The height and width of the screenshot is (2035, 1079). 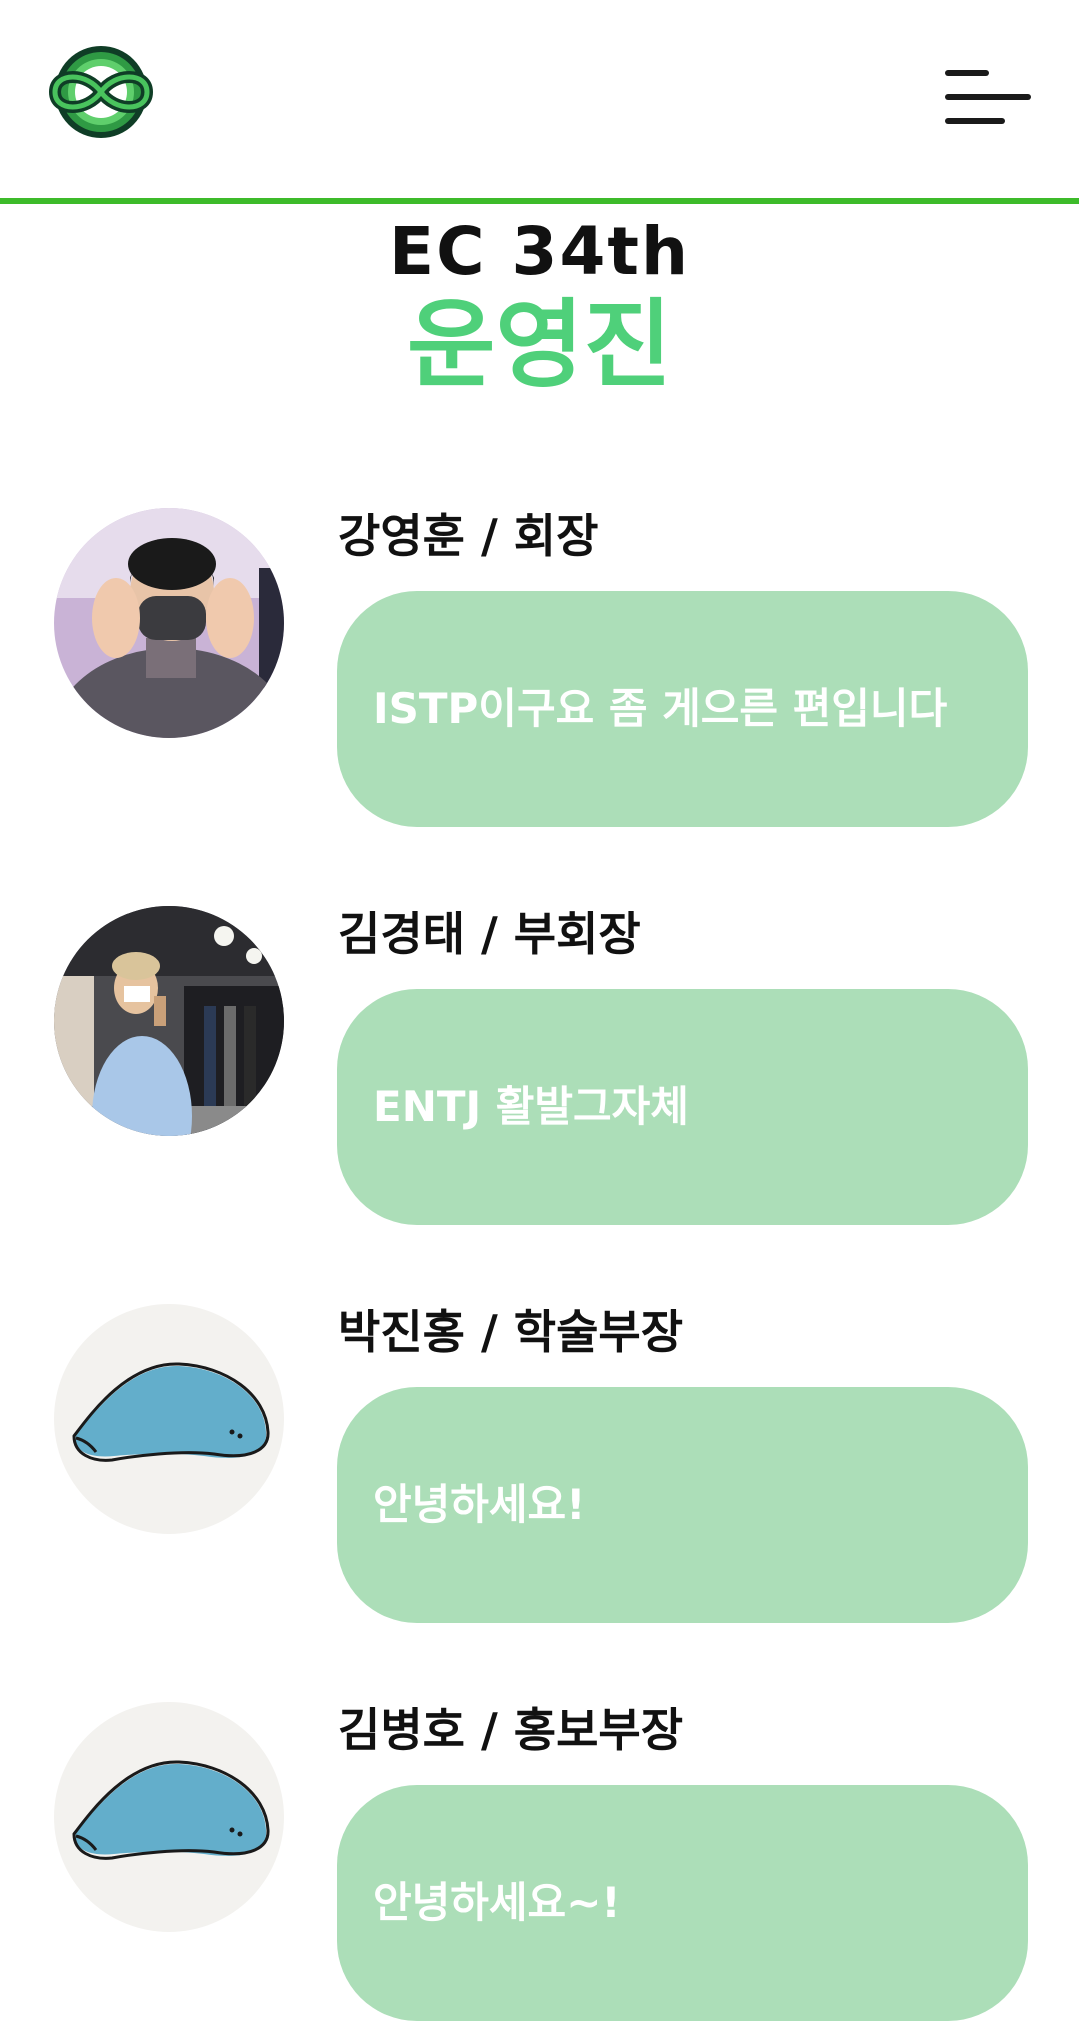 I want to click on intro-text: ENTJ 활발그자체, so click(x=531, y=1106).